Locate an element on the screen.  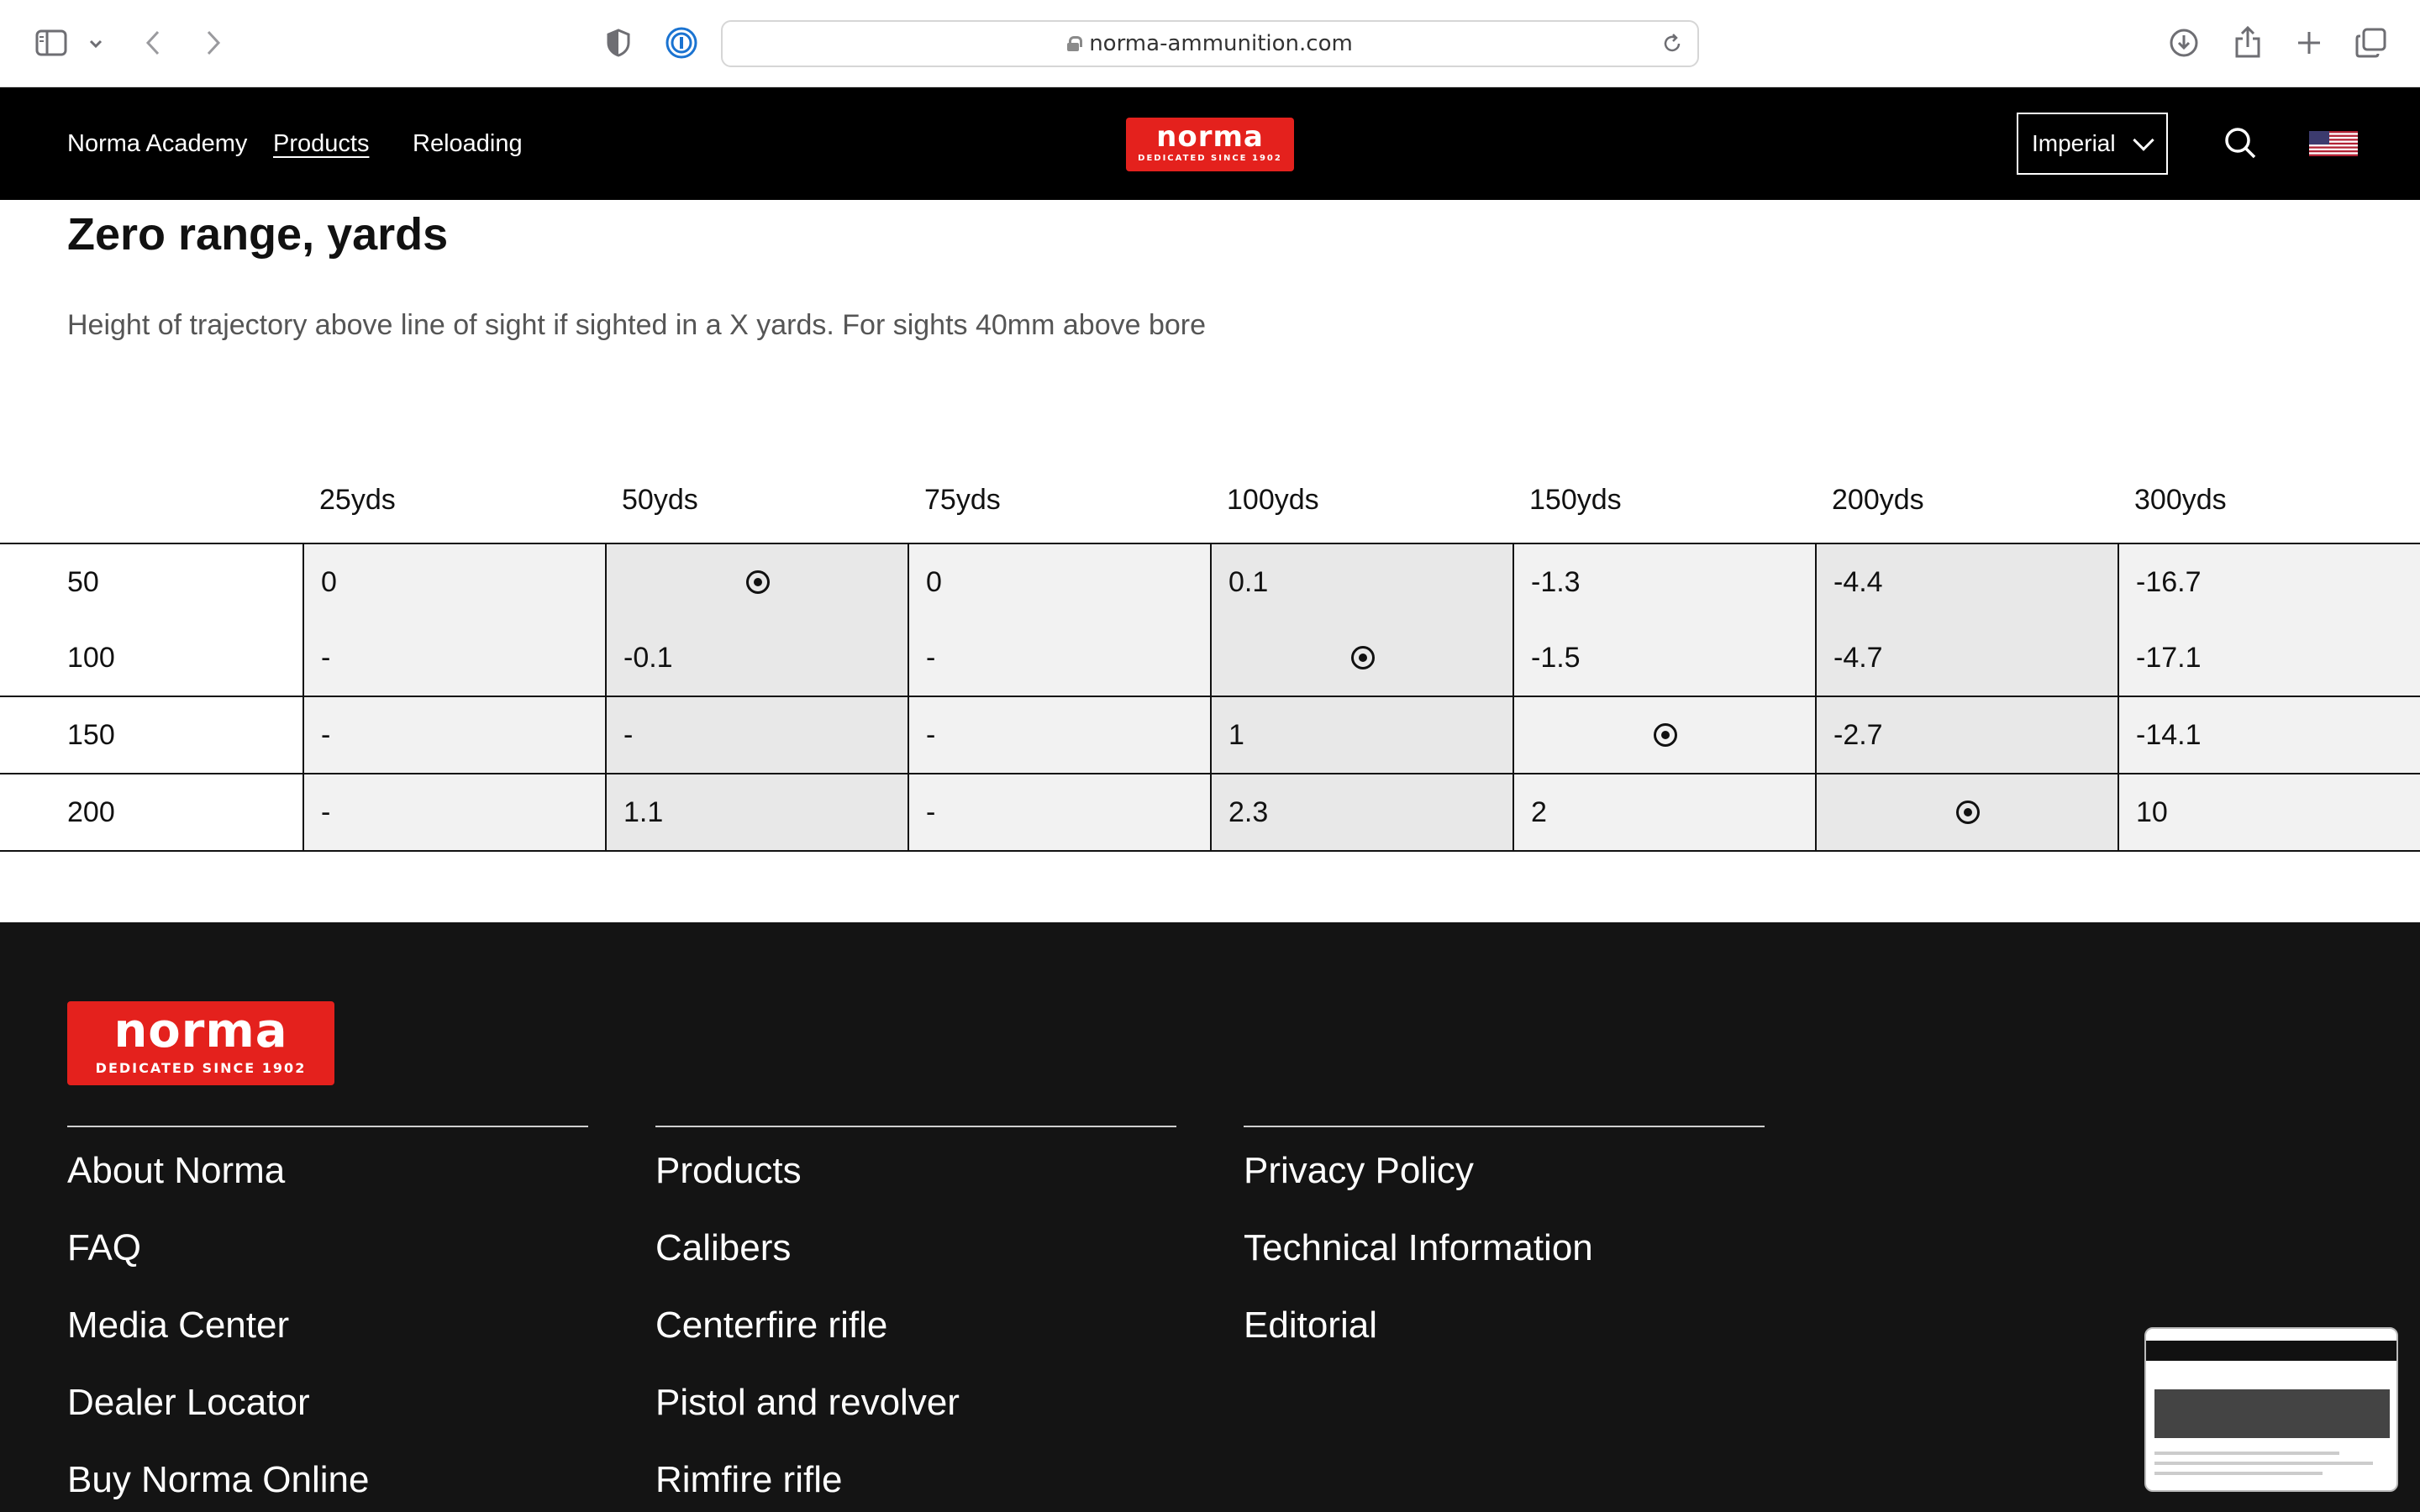
share-icon is located at coordinates (2247, 42).